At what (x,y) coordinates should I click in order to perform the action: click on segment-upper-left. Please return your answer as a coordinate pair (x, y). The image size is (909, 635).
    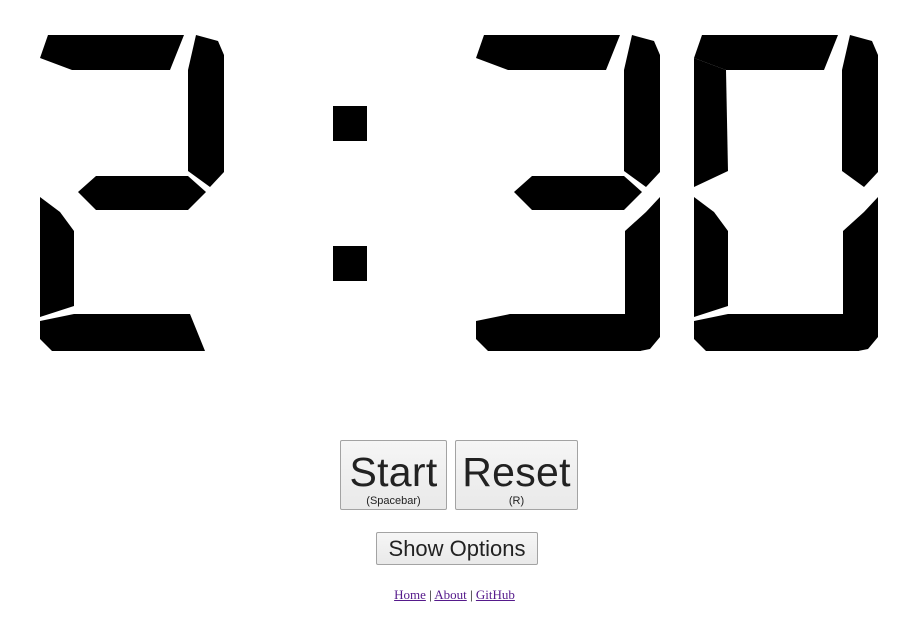
    Looking at the image, I should click on (711, 122).